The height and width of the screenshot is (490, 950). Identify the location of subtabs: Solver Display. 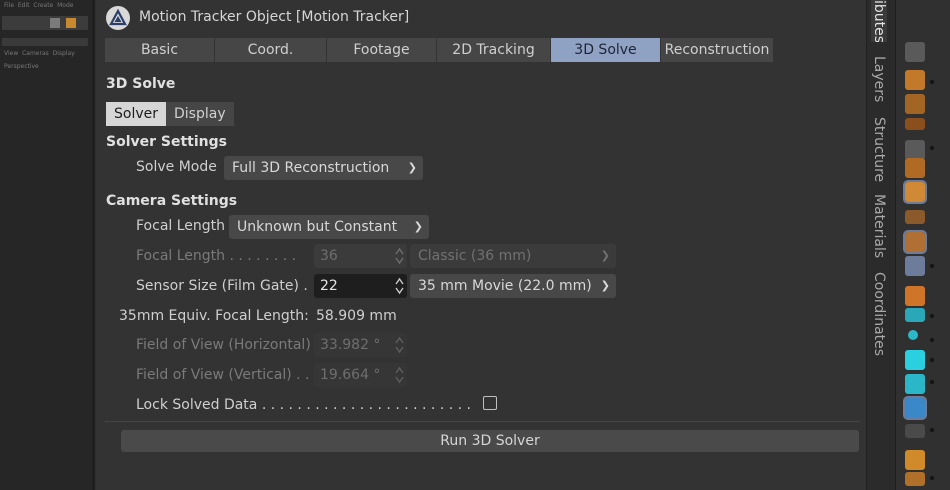
(170, 114).